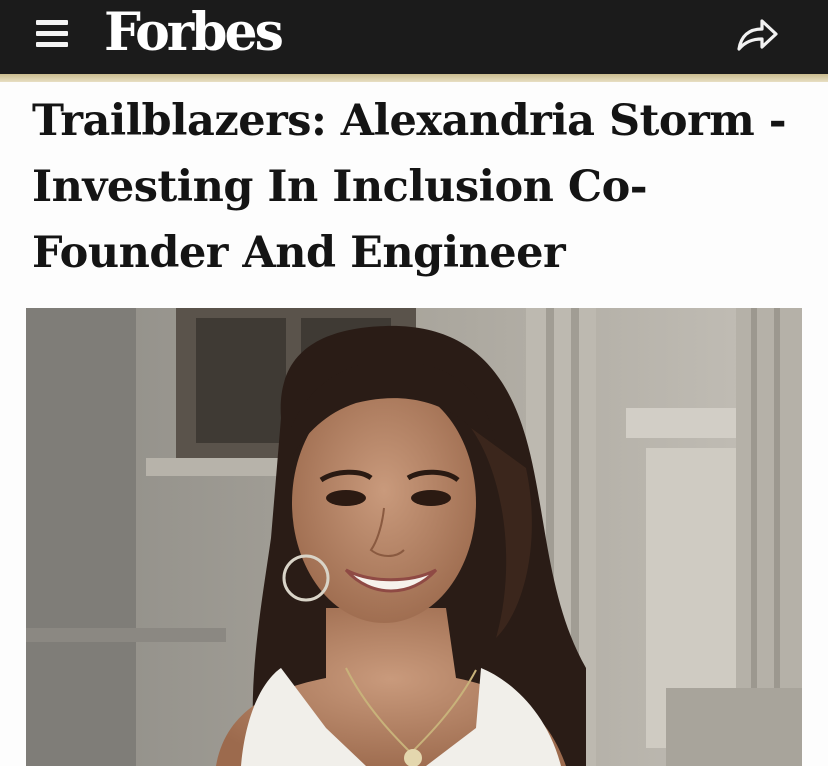 This screenshot has height=766, width=828. Describe the element at coordinates (414, 78) in the screenshot. I see `header-divider` at that location.